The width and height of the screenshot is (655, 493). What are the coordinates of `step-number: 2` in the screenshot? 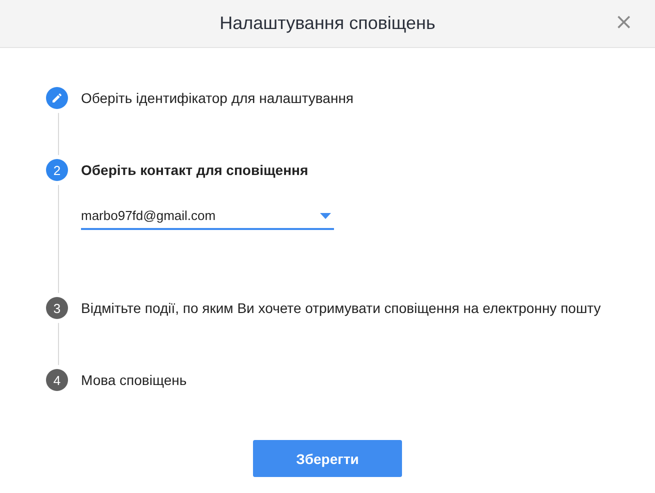 It's located at (57, 170).